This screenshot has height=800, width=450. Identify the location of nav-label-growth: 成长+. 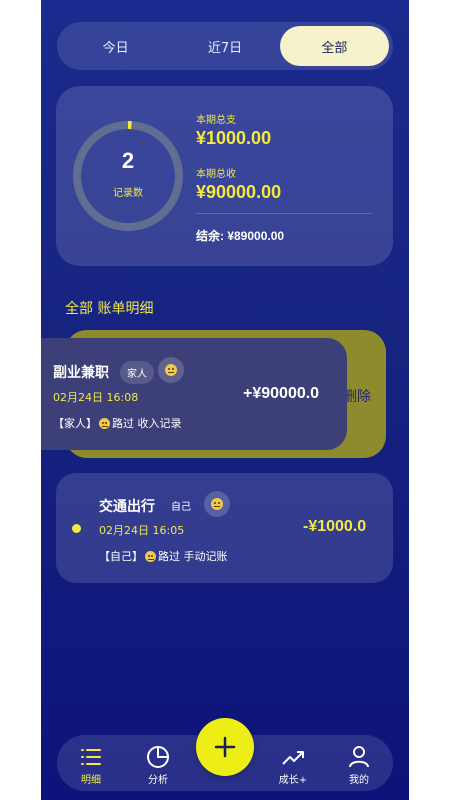
(293, 780).